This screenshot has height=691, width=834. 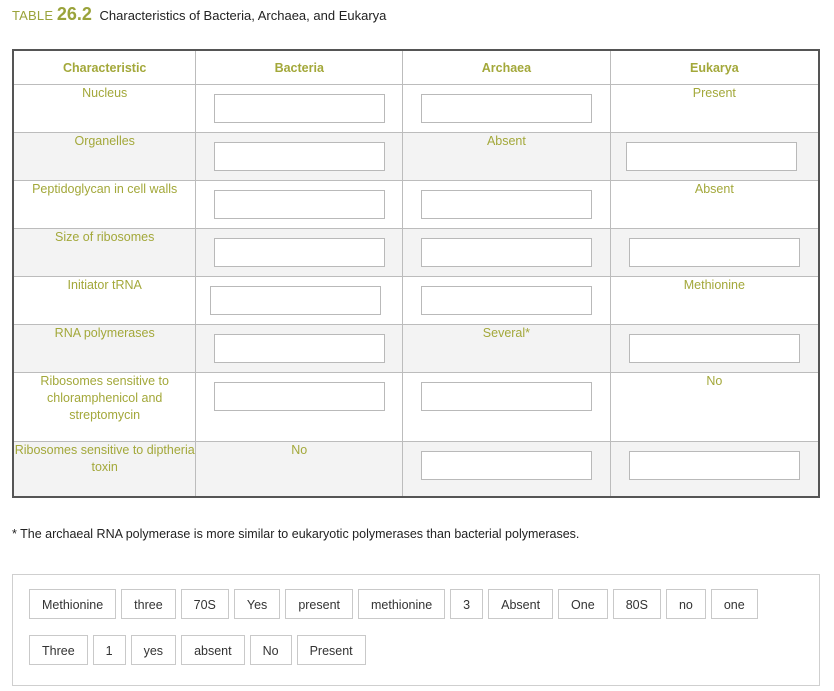 I want to click on drop-slot-bacteria-organelles, so click(x=299, y=156).